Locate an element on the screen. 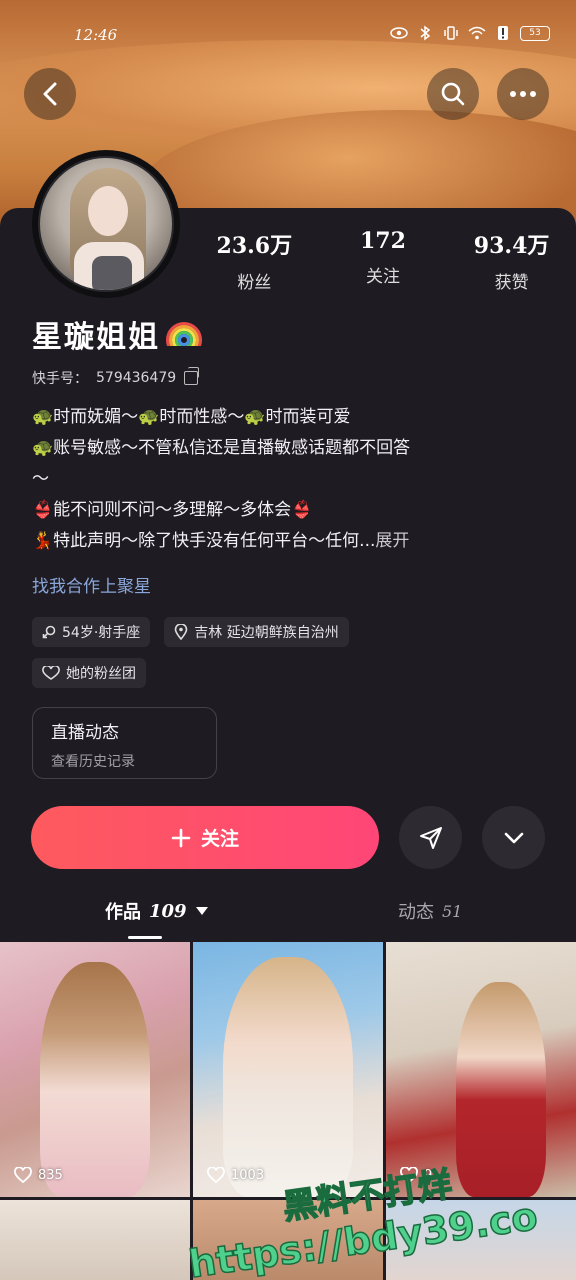  live-card-title: 直播动态 is located at coordinates (85, 733).